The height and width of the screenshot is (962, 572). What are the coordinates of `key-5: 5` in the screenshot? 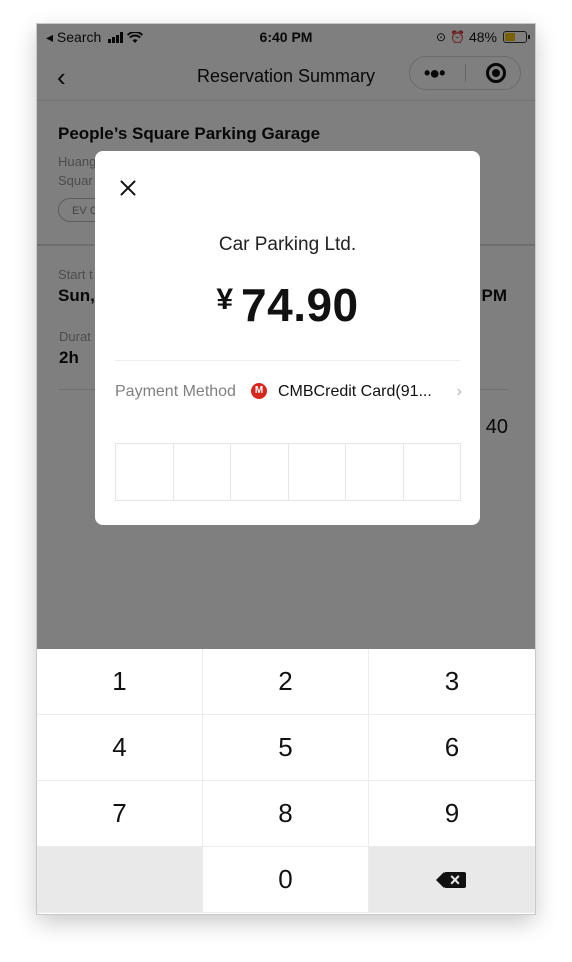 It's located at (286, 748).